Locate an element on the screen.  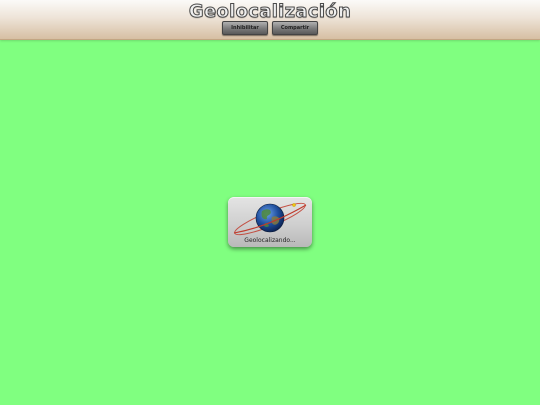
share-button: Compartir is located at coordinates (295, 28).